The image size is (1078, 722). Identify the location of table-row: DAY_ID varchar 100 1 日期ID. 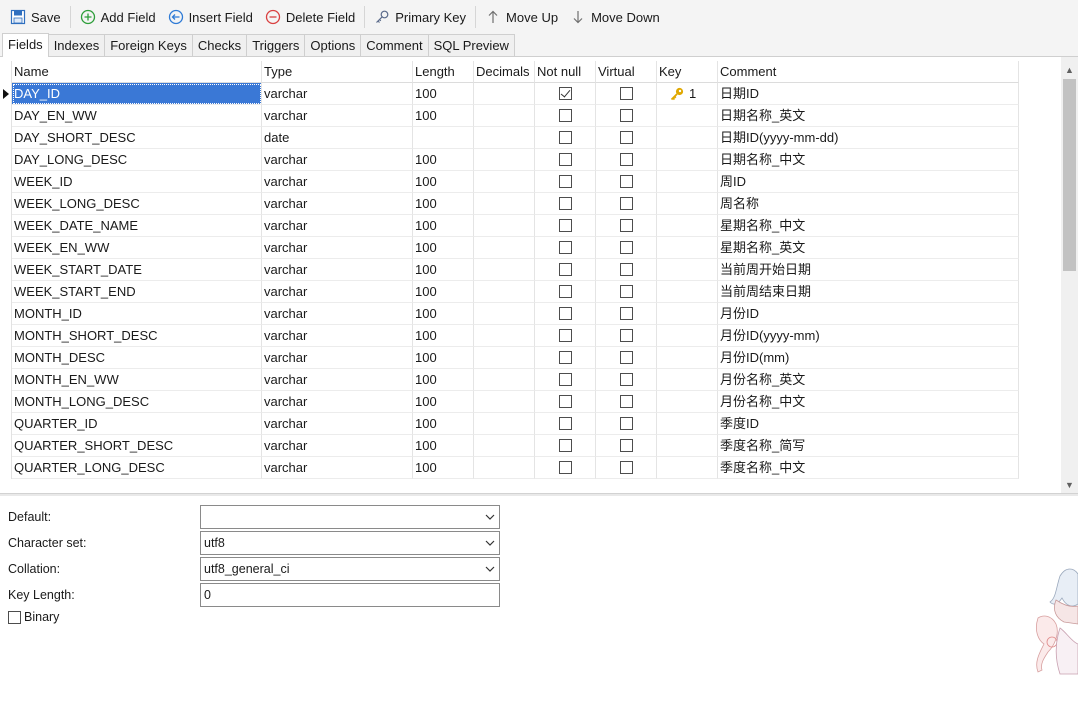
(515, 94).